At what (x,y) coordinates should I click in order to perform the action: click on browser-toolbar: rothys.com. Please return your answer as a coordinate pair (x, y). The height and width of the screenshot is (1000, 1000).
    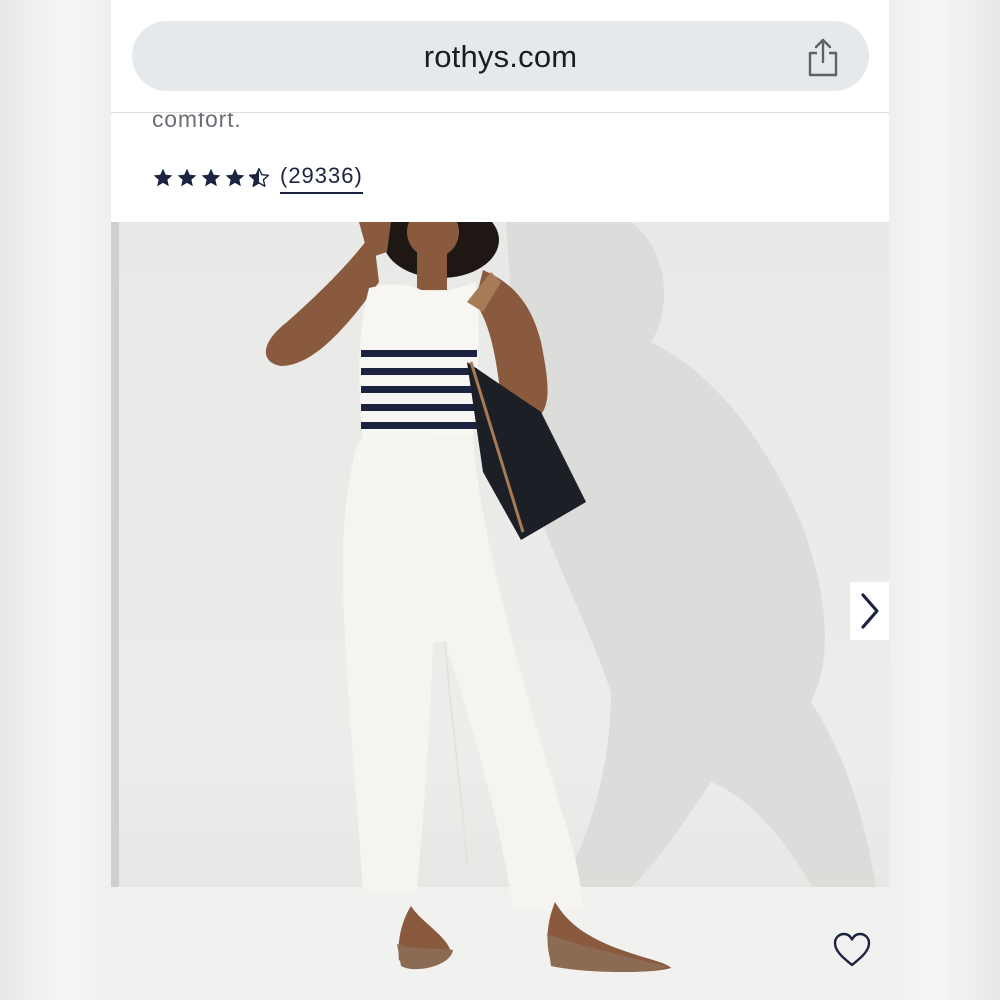
    Looking at the image, I should click on (500, 56).